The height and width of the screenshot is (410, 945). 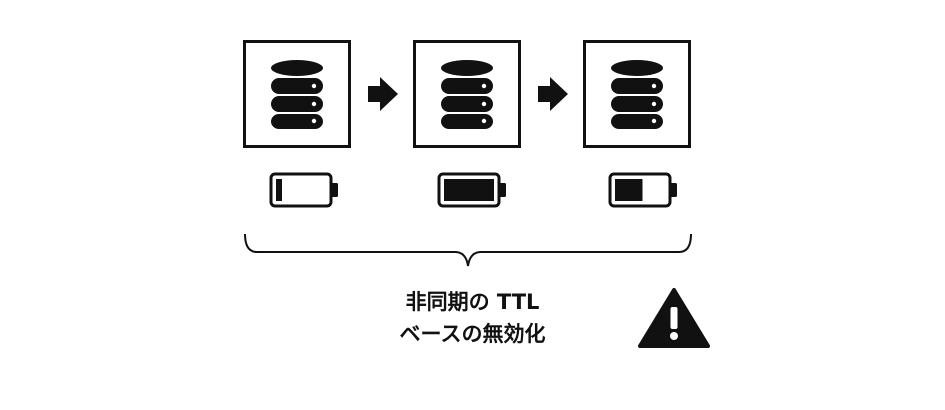 What do you see at coordinates (468, 250) in the screenshot?
I see `curly-brace-icon` at bounding box center [468, 250].